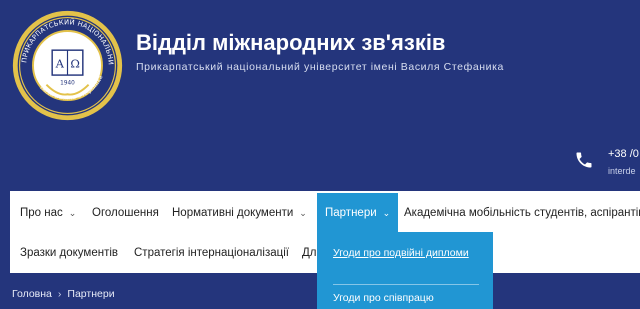 This screenshot has width=640, height=309. What do you see at coordinates (60, 63) in the screenshot?
I see `logo-alpha: Α` at bounding box center [60, 63].